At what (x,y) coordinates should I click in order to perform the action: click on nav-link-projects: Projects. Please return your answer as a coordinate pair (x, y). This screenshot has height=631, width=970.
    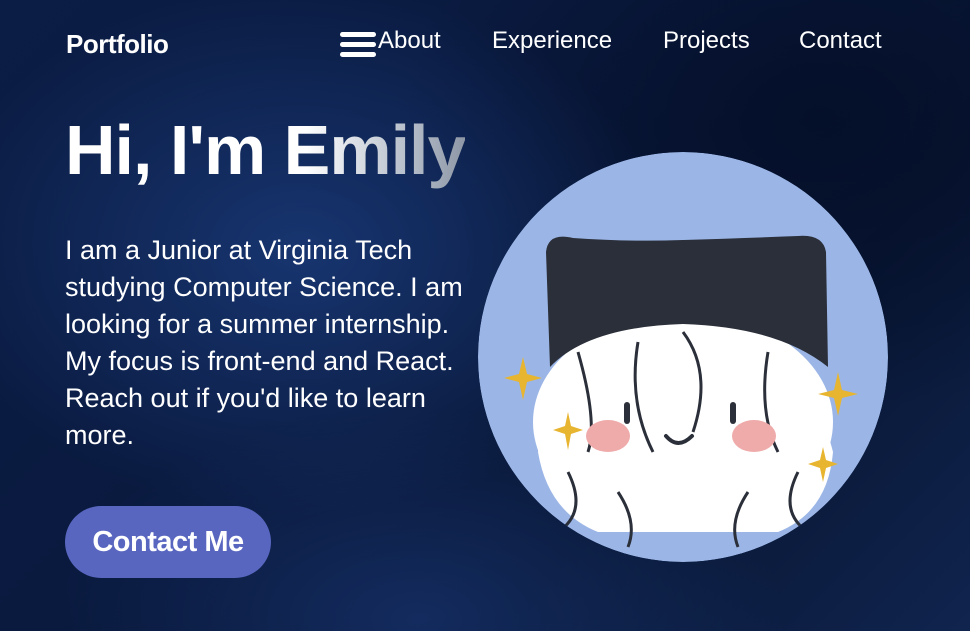
    Looking at the image, I should click on (706, 41).